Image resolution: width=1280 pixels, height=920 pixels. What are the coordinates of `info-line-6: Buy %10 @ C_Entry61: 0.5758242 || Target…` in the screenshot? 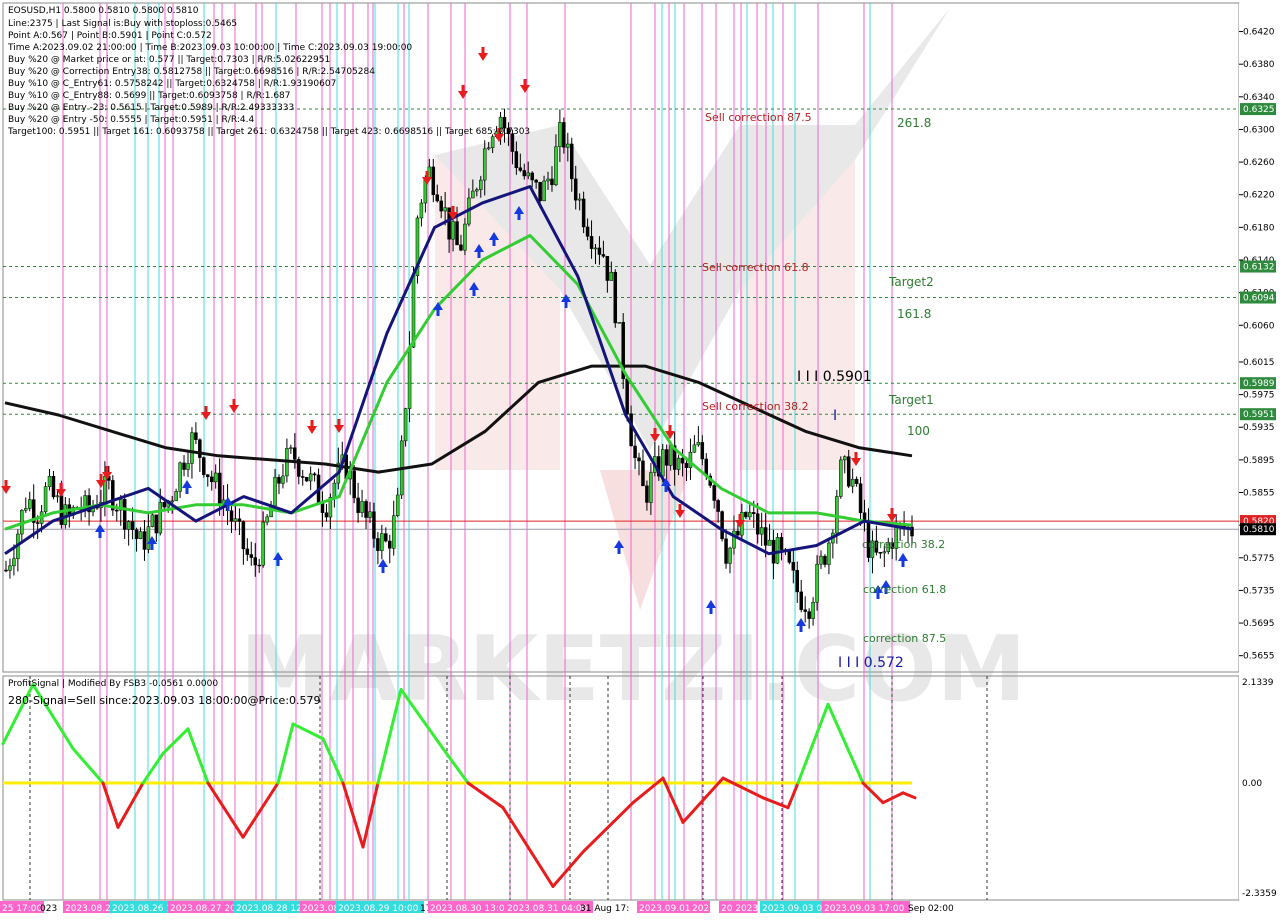 It's located at (172, 84).